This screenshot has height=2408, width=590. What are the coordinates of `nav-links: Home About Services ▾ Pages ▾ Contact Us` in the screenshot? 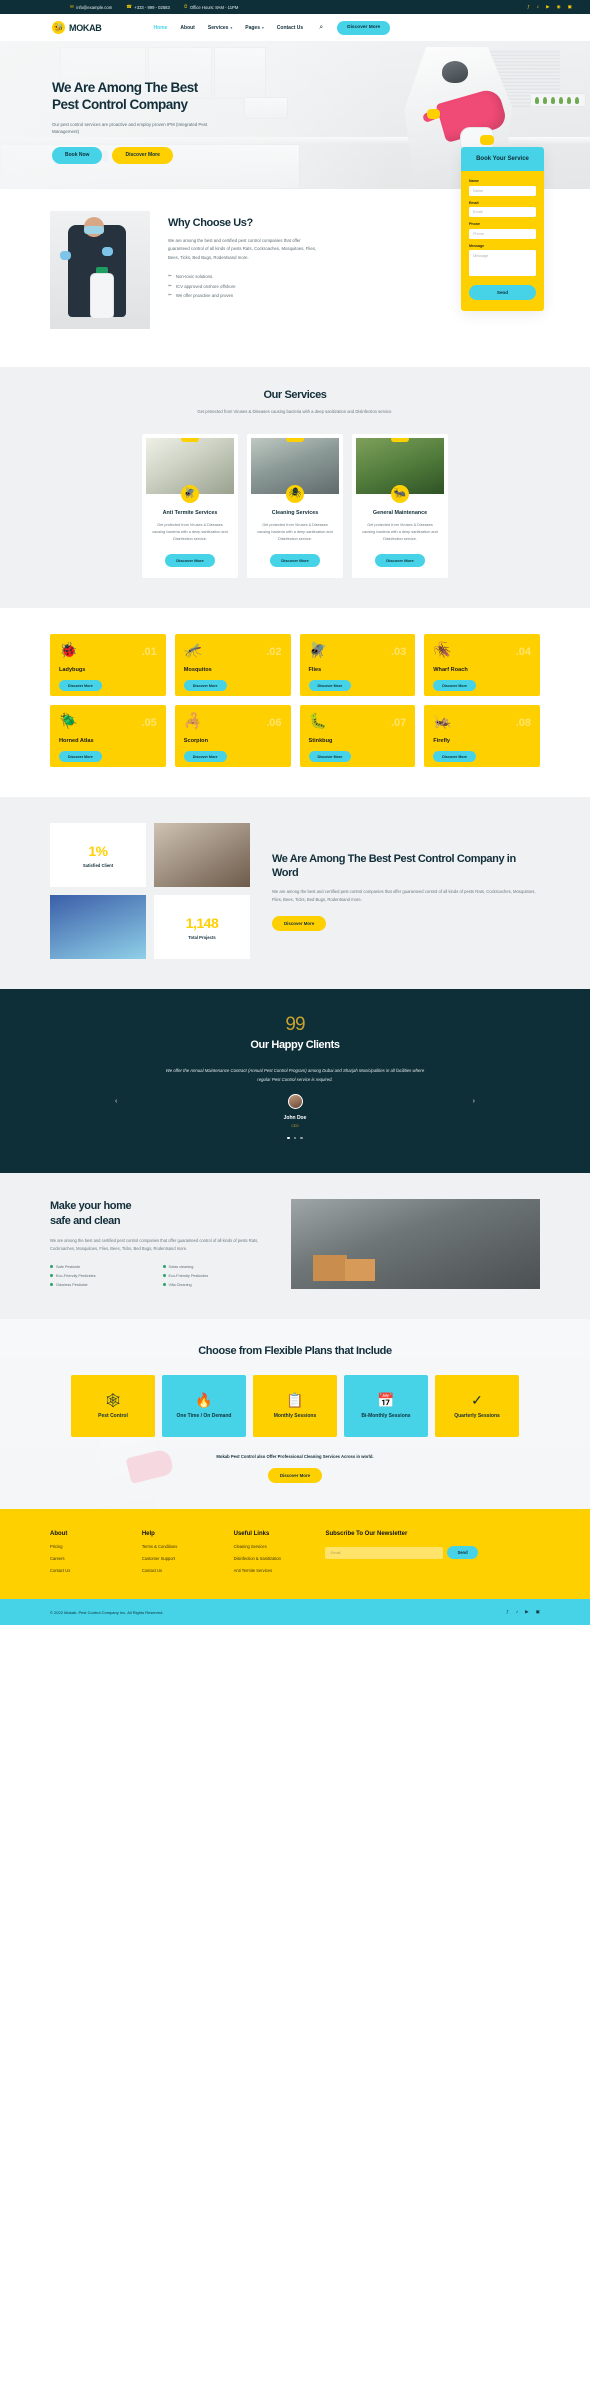 It's located at (229, 28).